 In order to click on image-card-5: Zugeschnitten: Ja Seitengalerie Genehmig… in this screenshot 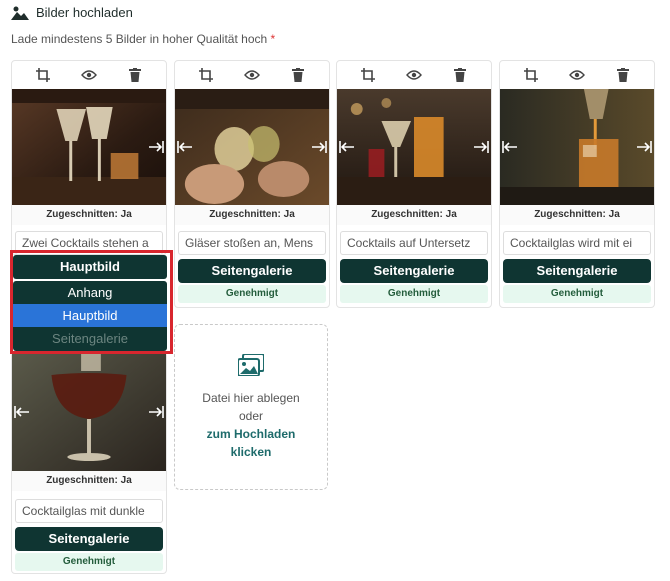, I will do `click(89, 463)`.